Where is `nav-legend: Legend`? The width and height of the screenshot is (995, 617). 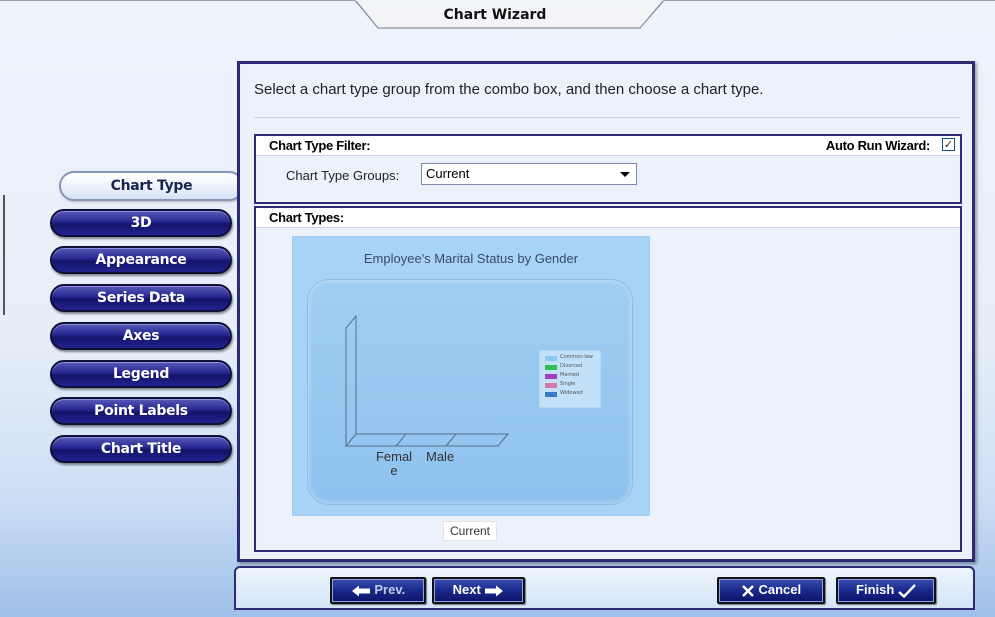 nav-legend: Legend is located at coordinates (141, 374).